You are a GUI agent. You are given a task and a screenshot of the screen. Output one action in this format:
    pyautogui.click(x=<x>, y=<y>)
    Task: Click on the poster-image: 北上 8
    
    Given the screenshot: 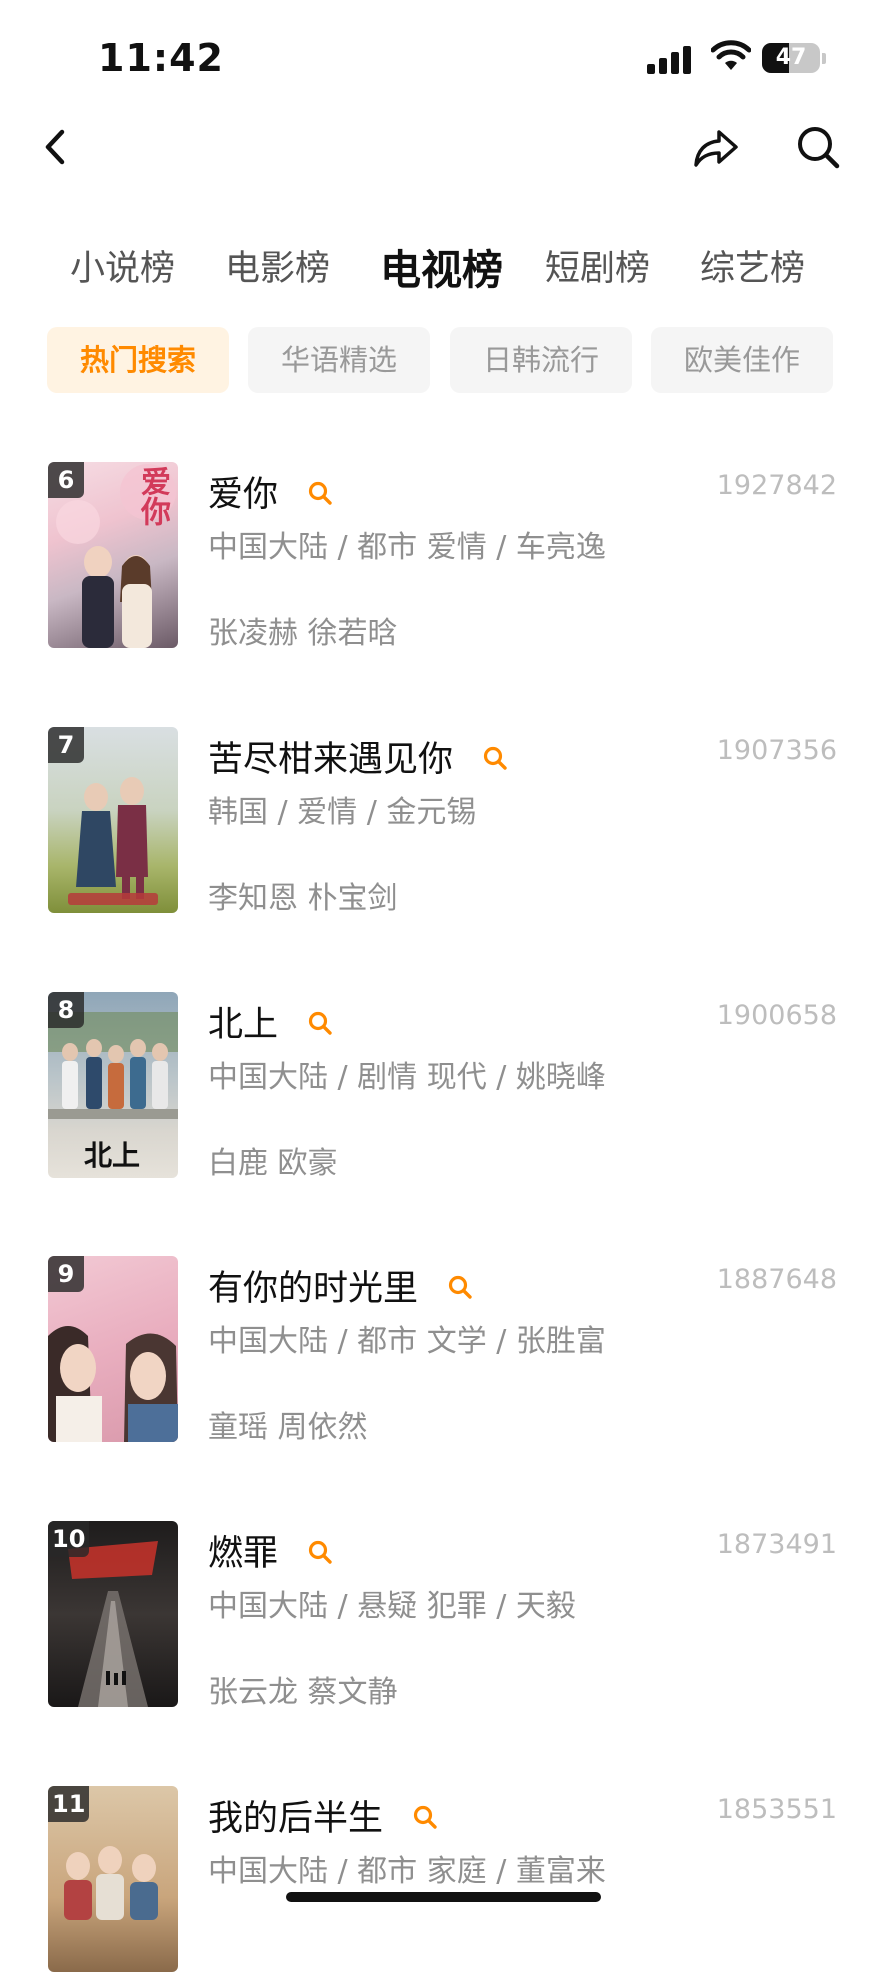 What is the action you would take?
    pyautogui.click(x=113, y=1085)
    